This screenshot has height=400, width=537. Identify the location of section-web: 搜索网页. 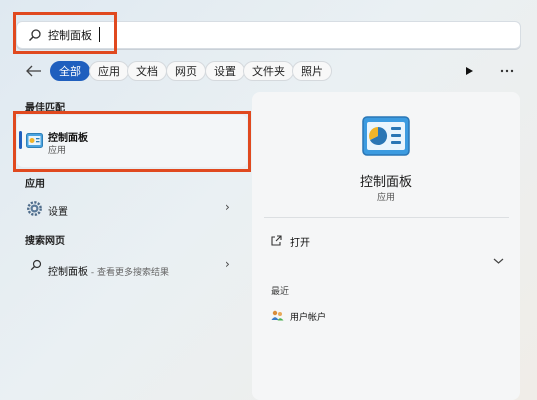
(45, 241).